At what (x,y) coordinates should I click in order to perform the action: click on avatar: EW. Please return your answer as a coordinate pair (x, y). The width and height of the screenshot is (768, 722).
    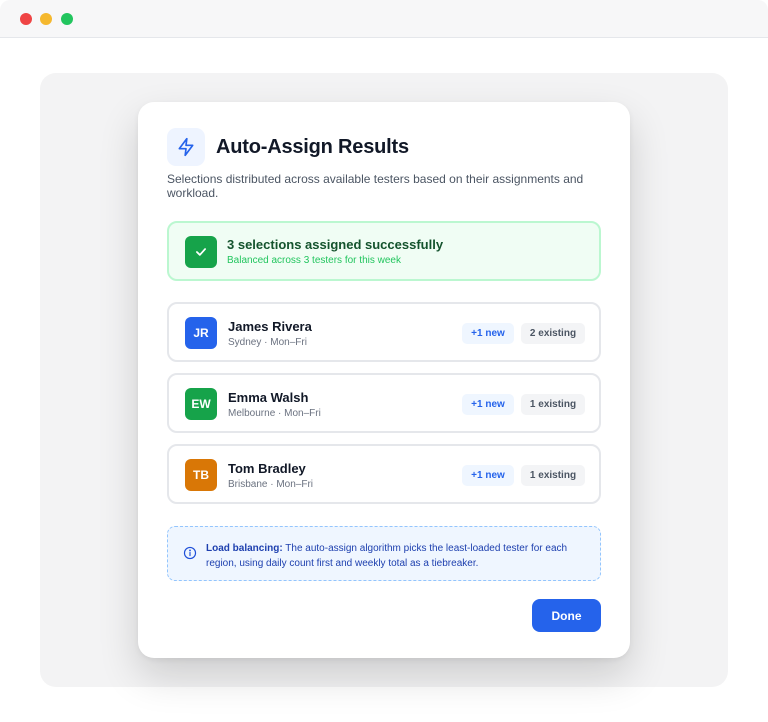
    Looking at the image, I should click on (201, 404).